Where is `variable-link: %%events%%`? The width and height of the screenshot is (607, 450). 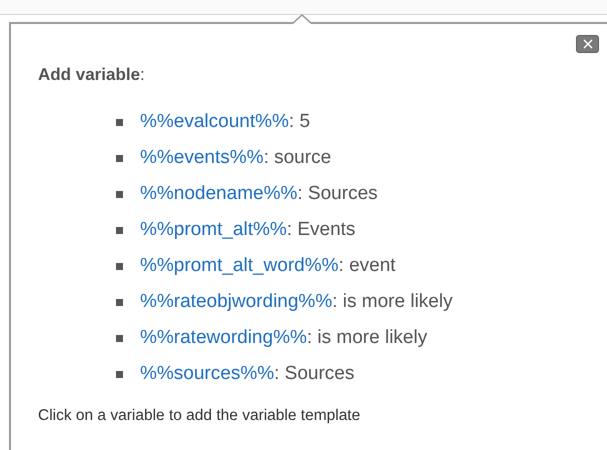
variable-link: %%events%% is located at coordinates (202, 158).